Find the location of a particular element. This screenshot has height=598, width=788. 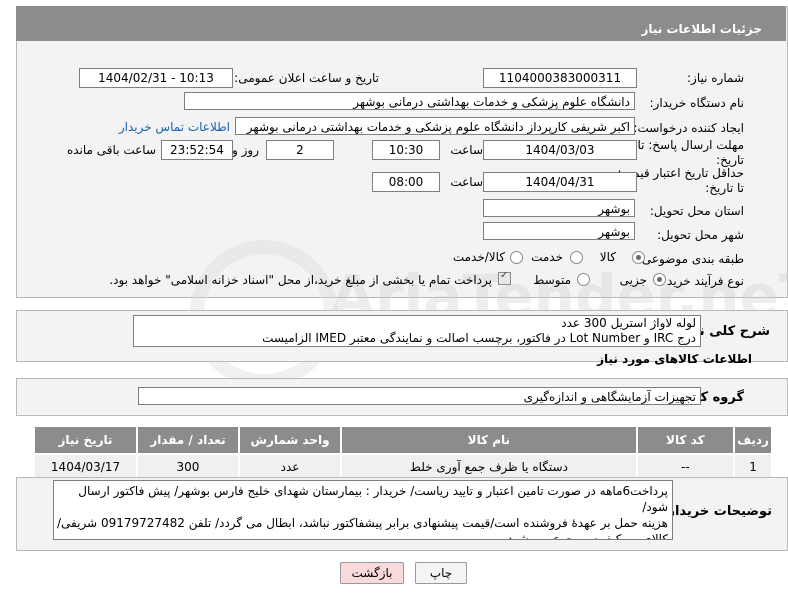

requester-label: ایجاد کننده درخواست: is located at coordinates (688, 128).